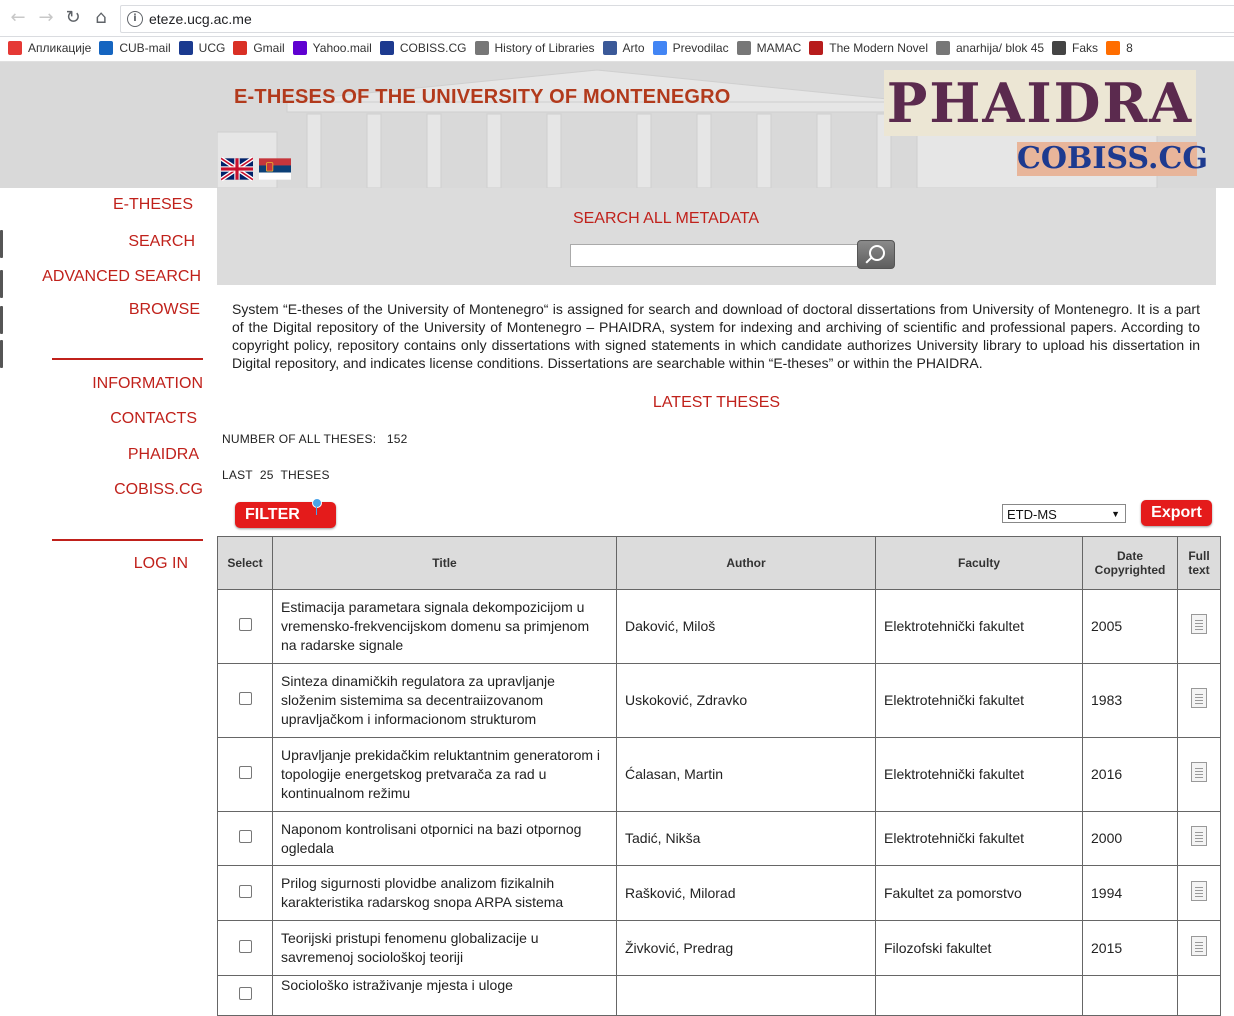  I want to click on last-suffix: THESES, so click(305, 475).